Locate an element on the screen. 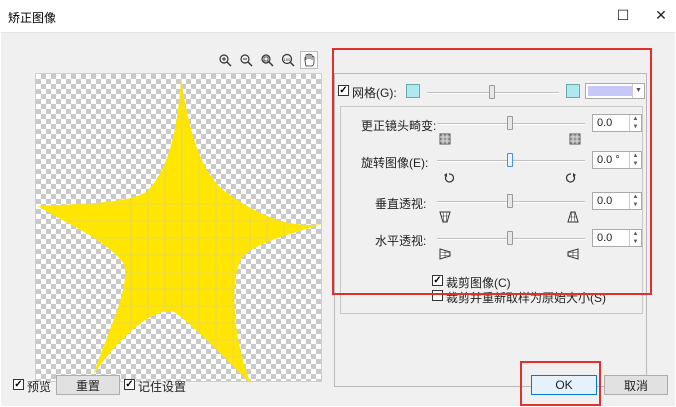 Image resolution: width=676 pixels, height=407 pixels. grid-color-picker: ▼ is located at coordinates (615, 91).